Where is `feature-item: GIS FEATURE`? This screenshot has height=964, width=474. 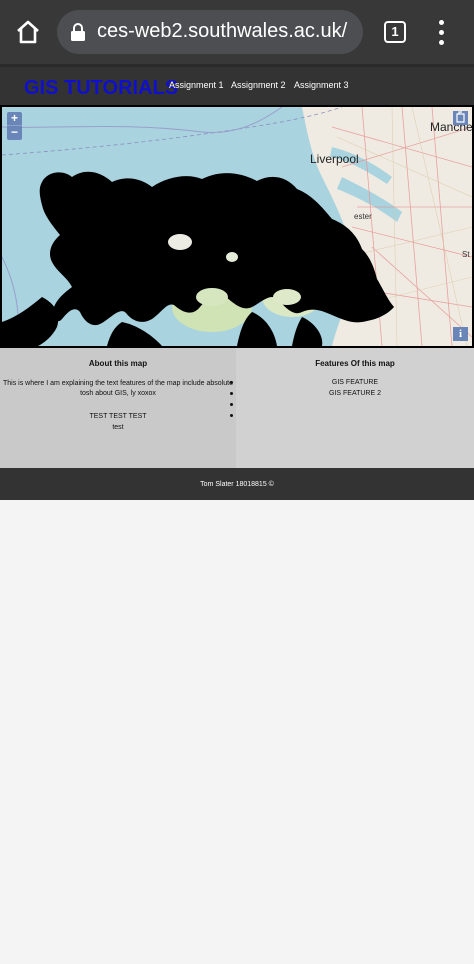
feature-item: GIS FEATURE is located at coordinates (355, 382).